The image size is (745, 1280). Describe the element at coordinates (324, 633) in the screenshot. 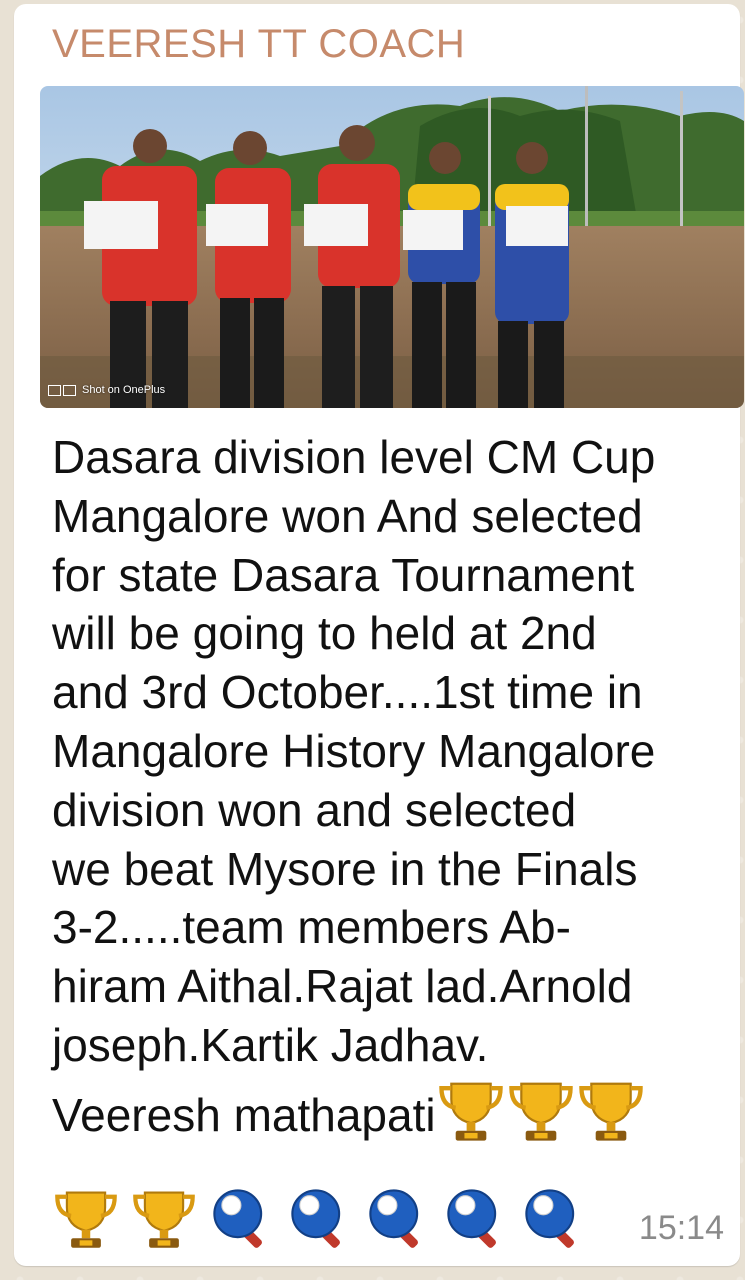

I see `message-line: will be going to held at 2nd` at that location.